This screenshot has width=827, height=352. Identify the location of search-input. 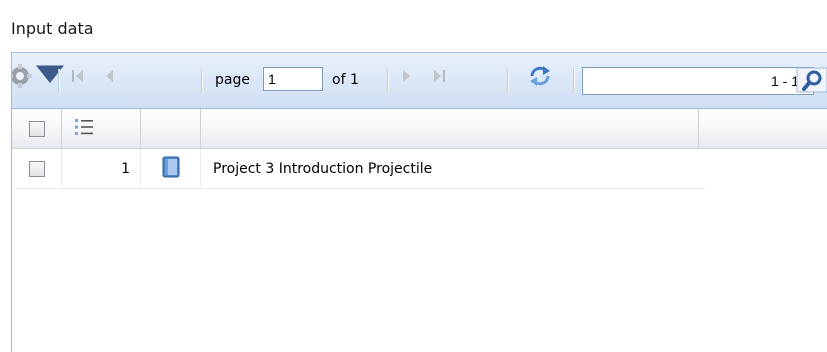
(698, 81).